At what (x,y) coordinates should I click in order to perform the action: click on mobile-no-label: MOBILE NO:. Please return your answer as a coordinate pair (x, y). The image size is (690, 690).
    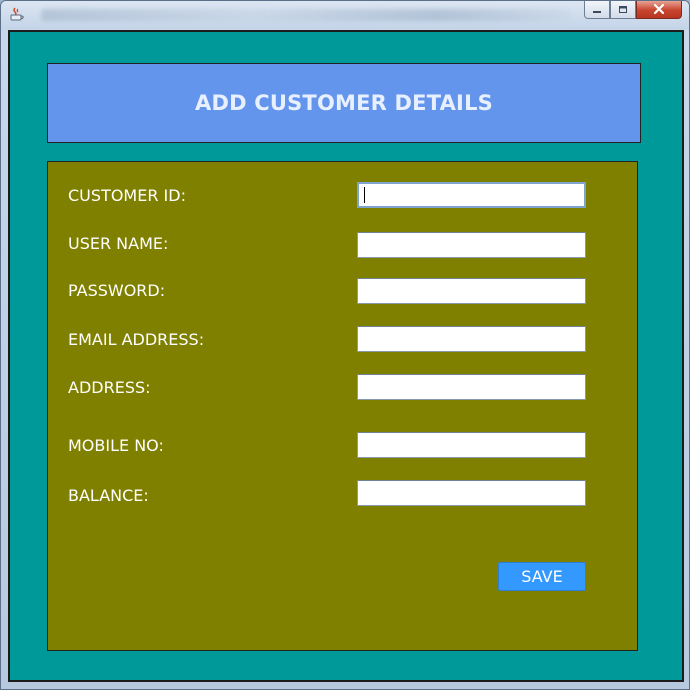
    Looking at the image, I should click on (116, 445).